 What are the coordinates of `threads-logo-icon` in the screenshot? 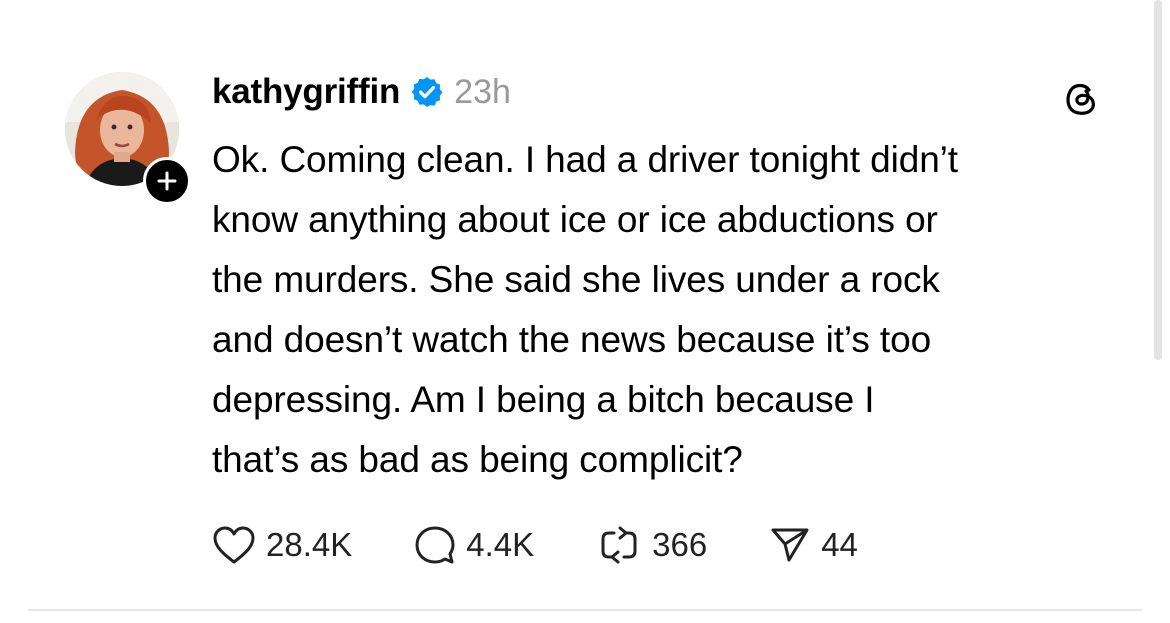 It's located at (1082, 98).